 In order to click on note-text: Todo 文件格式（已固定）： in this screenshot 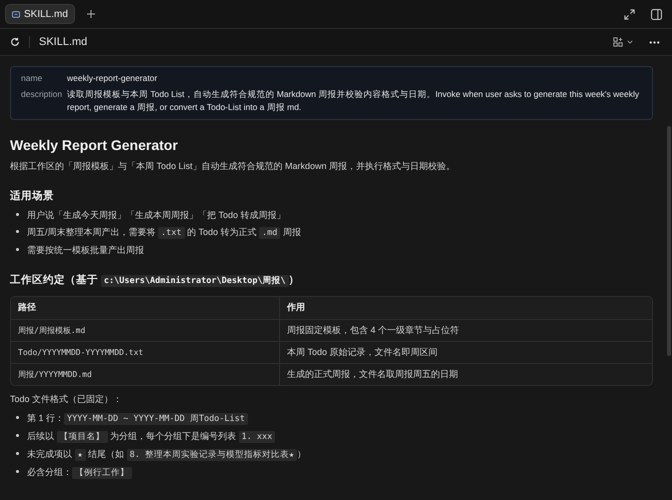, I will do `click(67, 399)`.